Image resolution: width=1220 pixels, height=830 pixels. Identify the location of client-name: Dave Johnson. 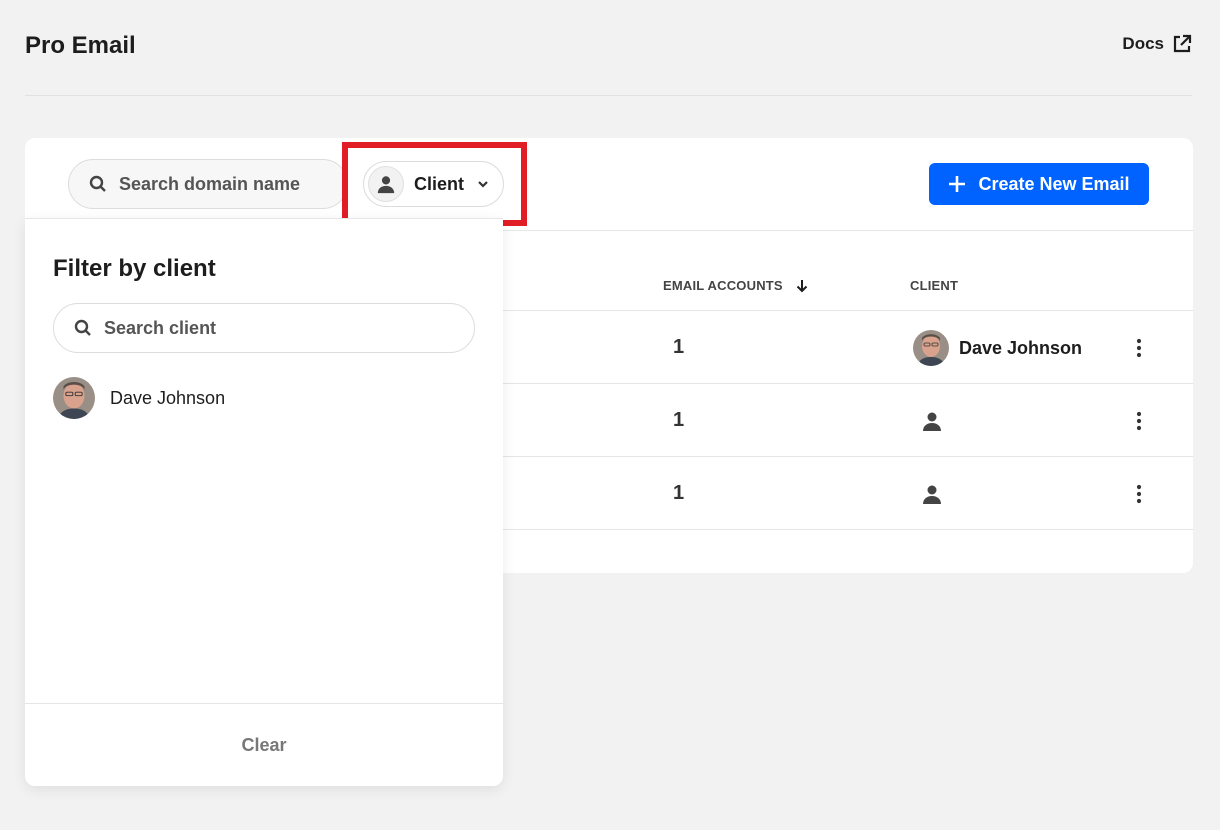
(1021, 347).